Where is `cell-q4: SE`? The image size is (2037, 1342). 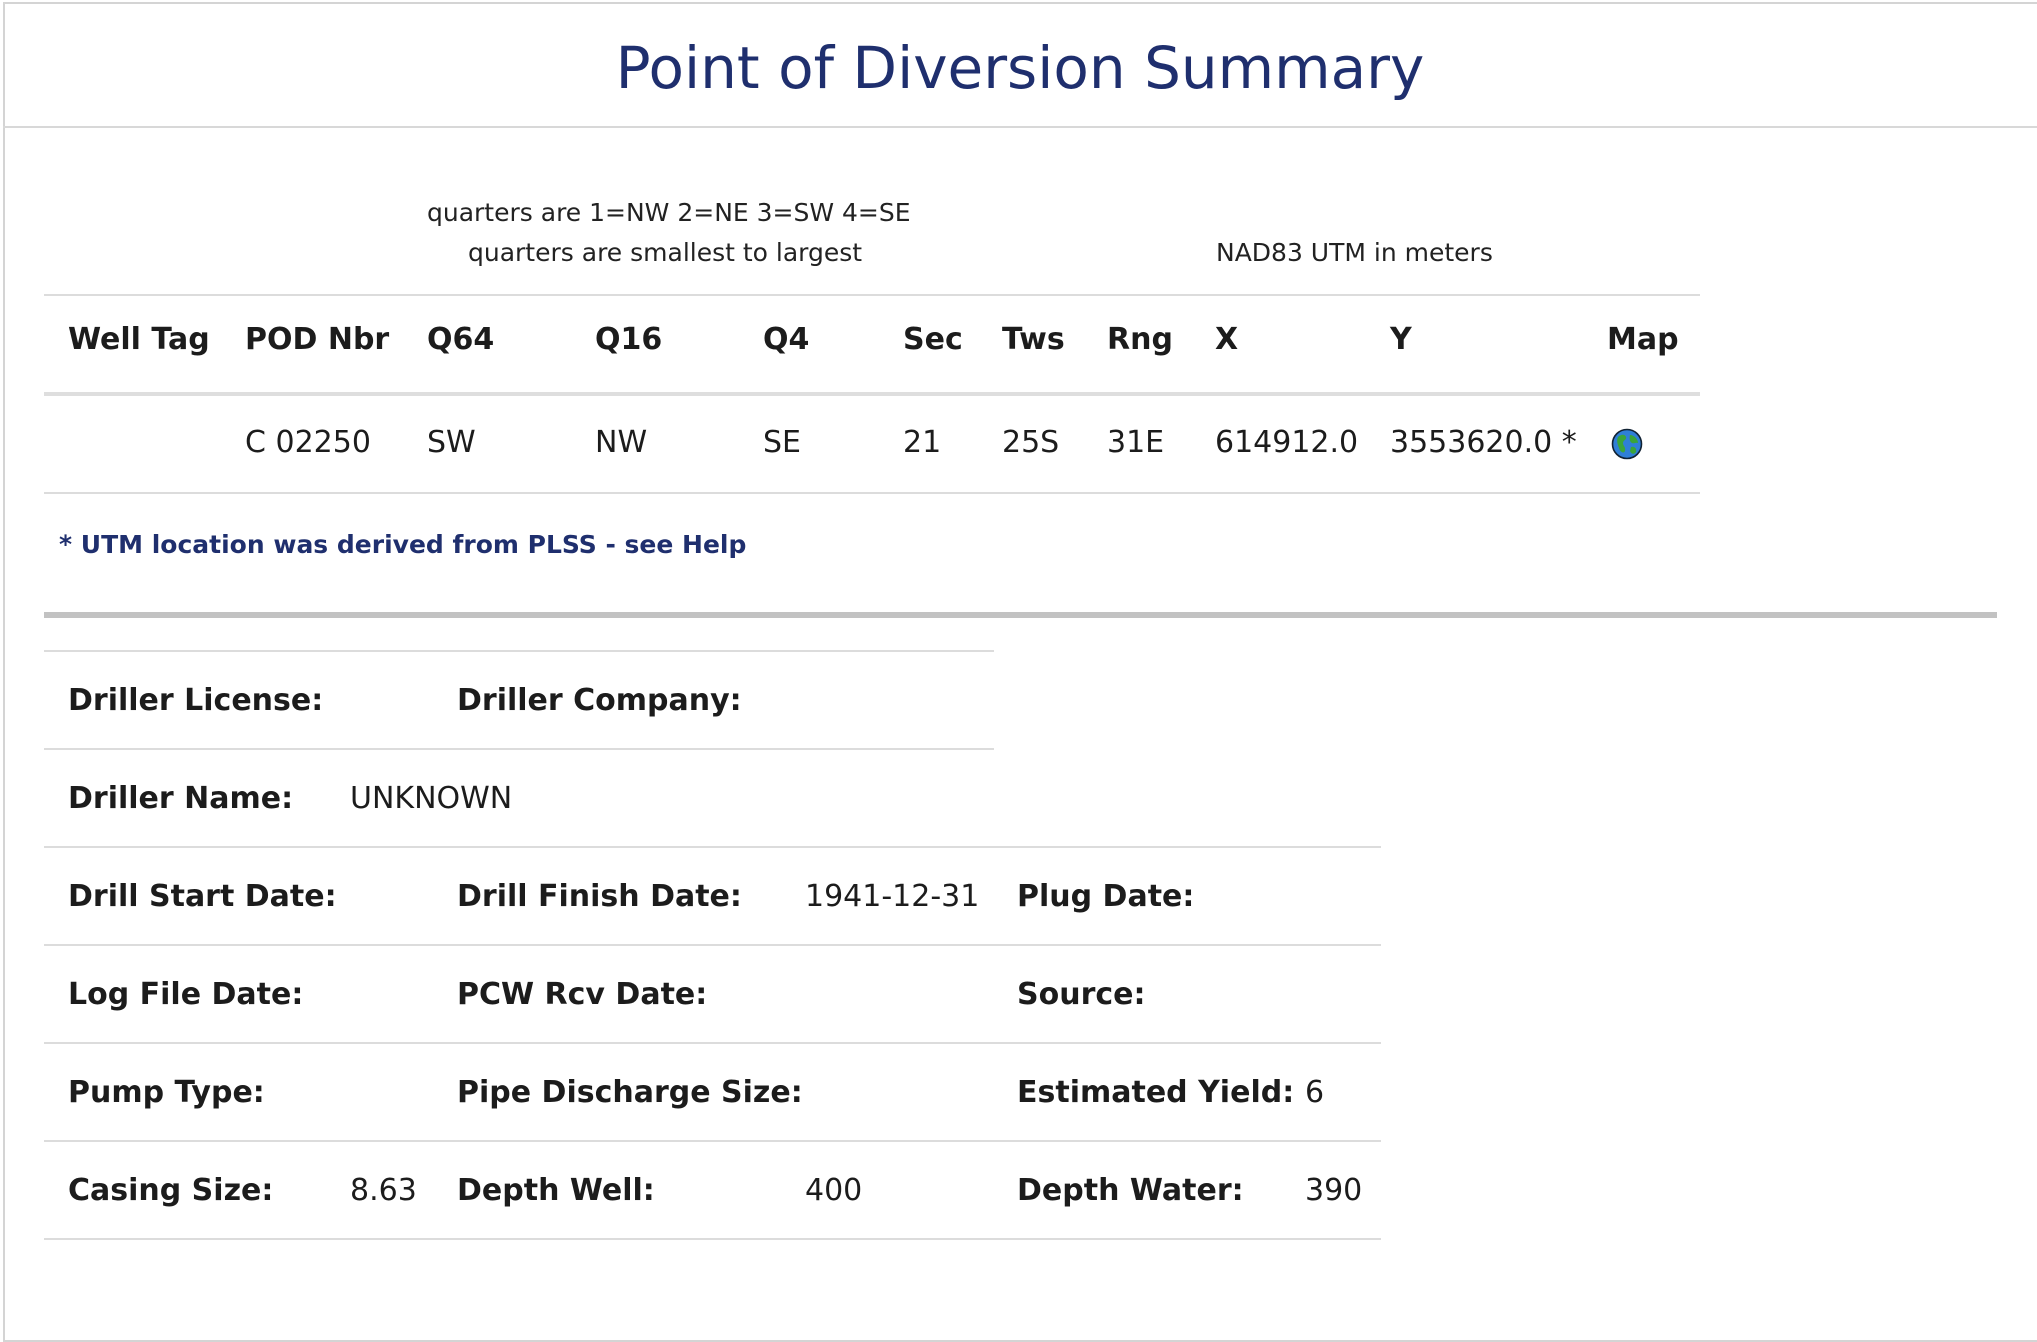 cell-q4: SE is located at coordinates (782, 442).